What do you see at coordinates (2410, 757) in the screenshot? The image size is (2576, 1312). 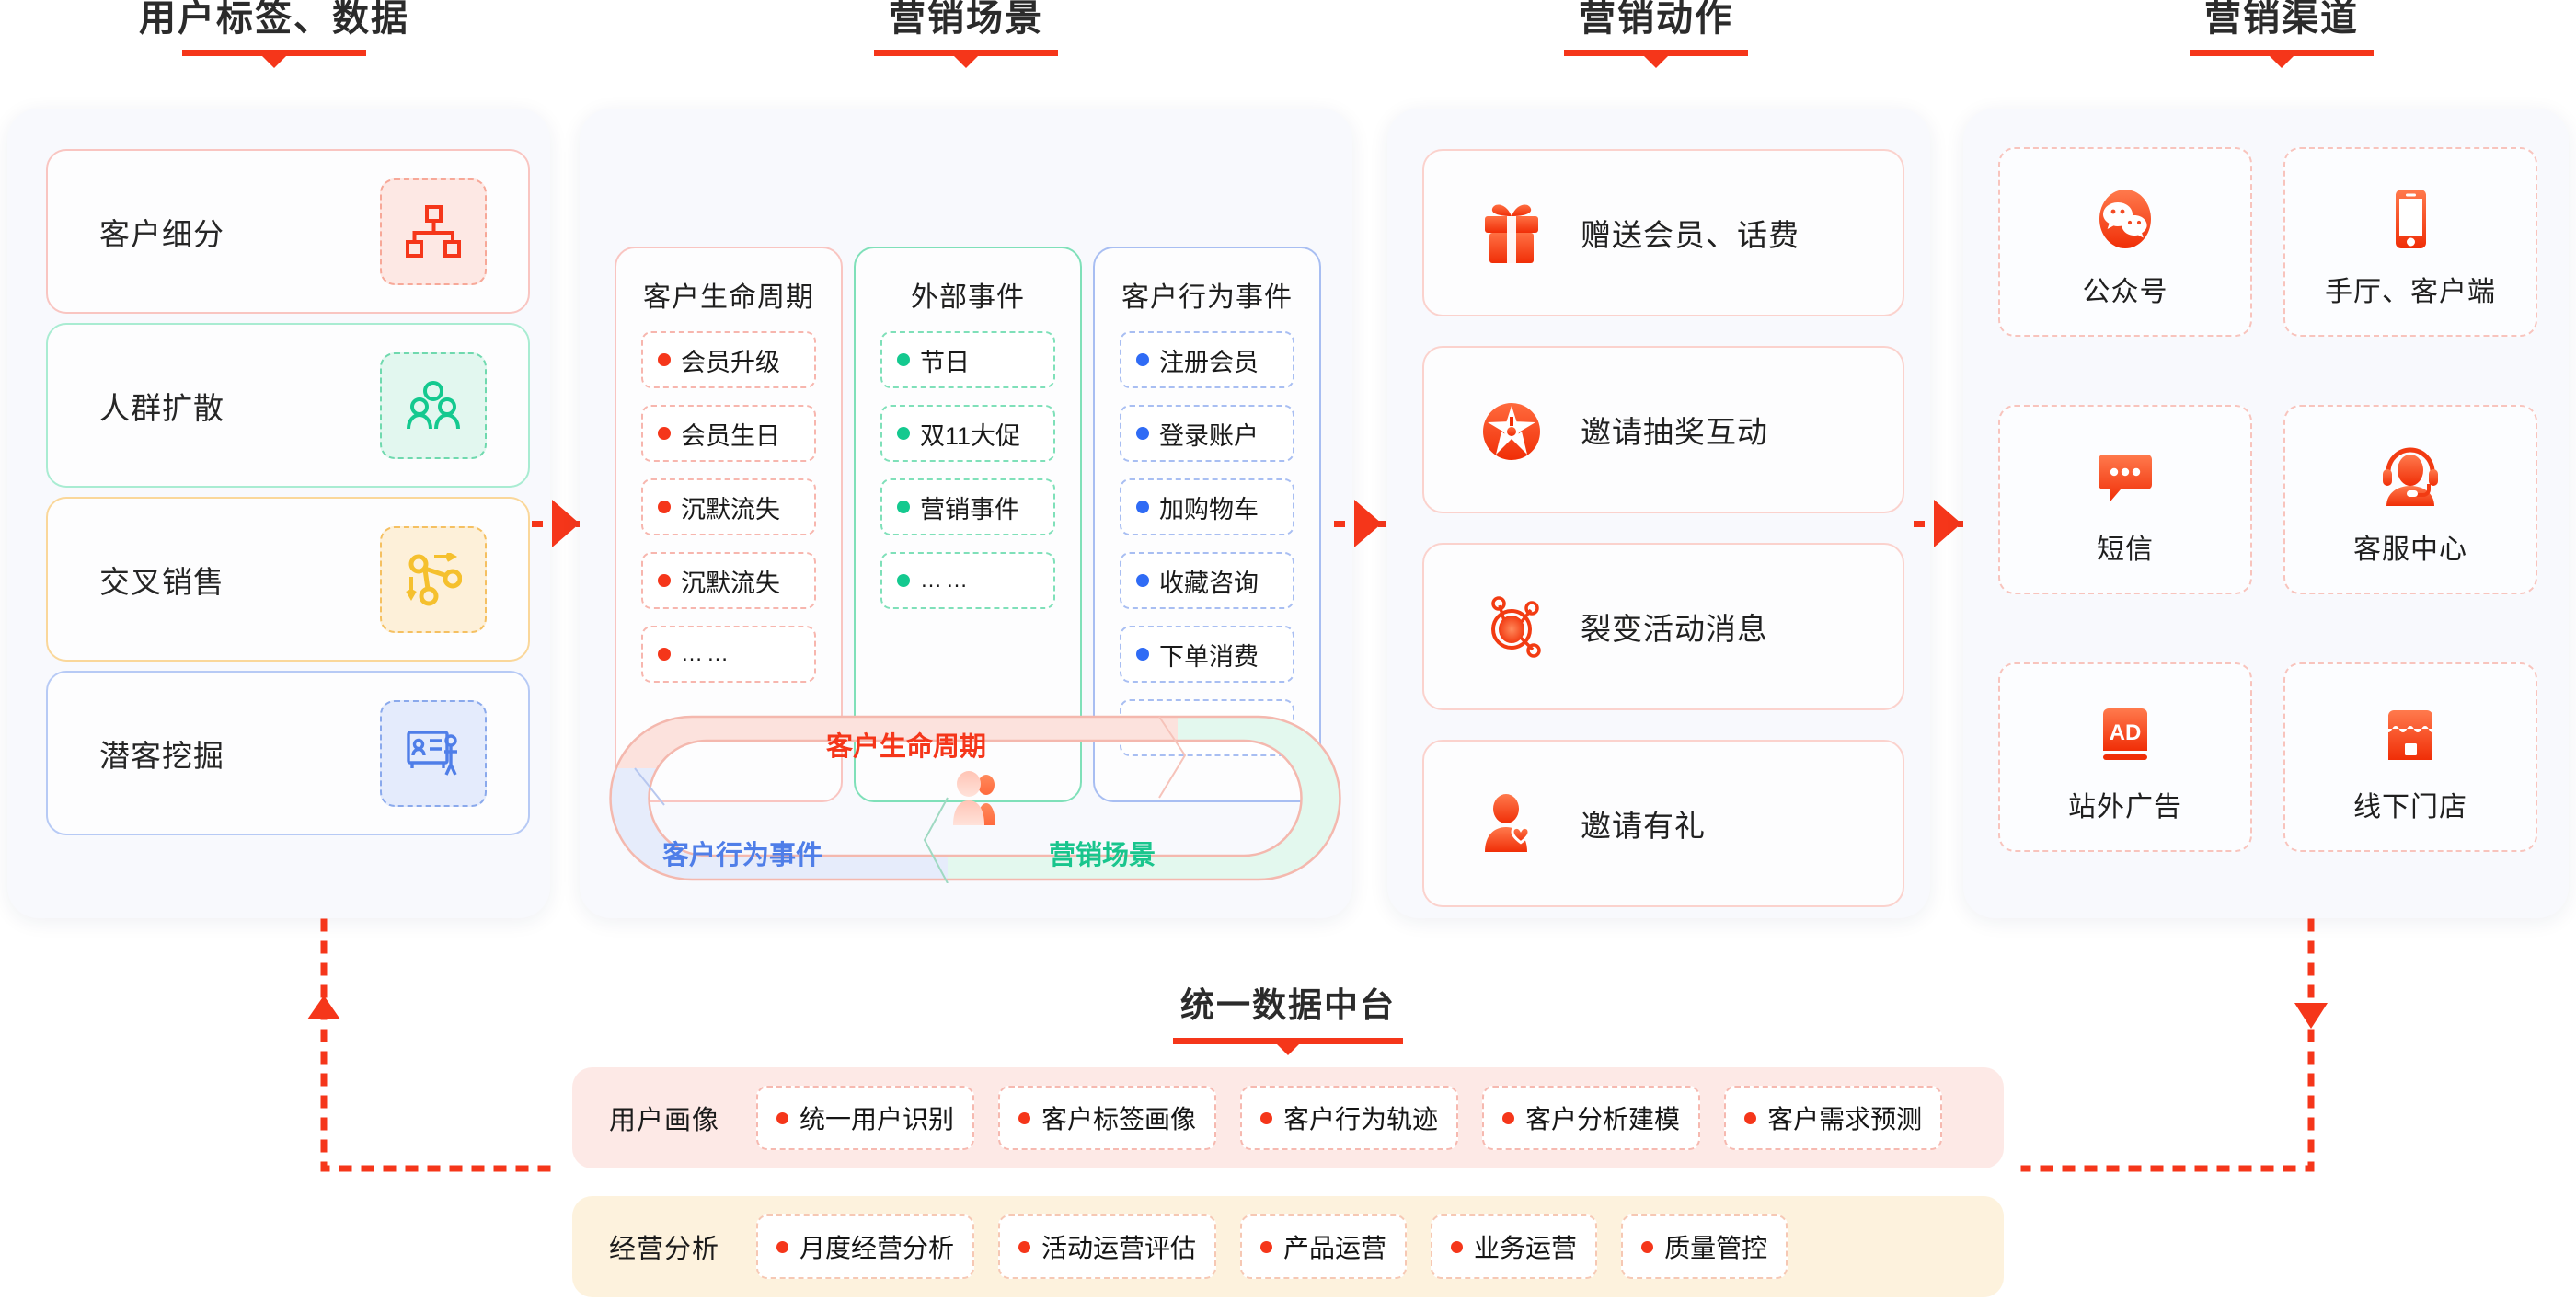 I see `channel-tile-offline-store: 线下门店` at bounding box center [2410, 757].